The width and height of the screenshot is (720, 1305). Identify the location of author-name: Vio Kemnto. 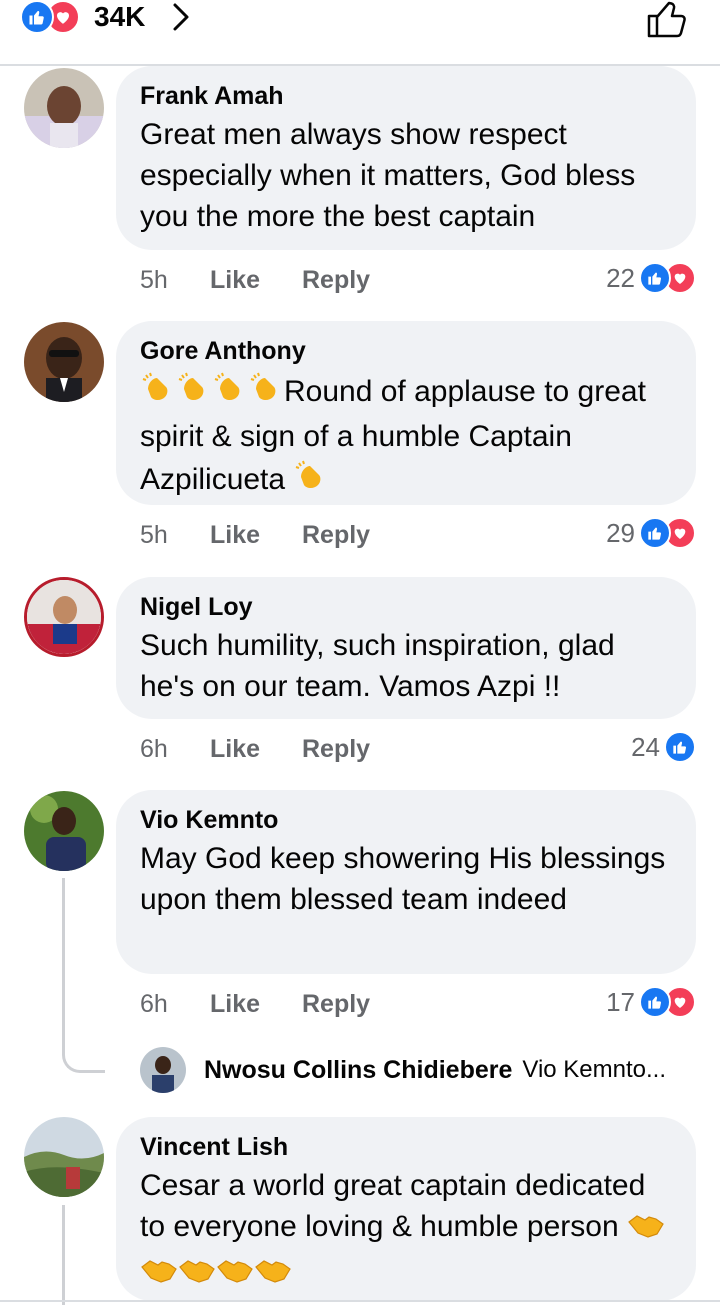
(406, 820).